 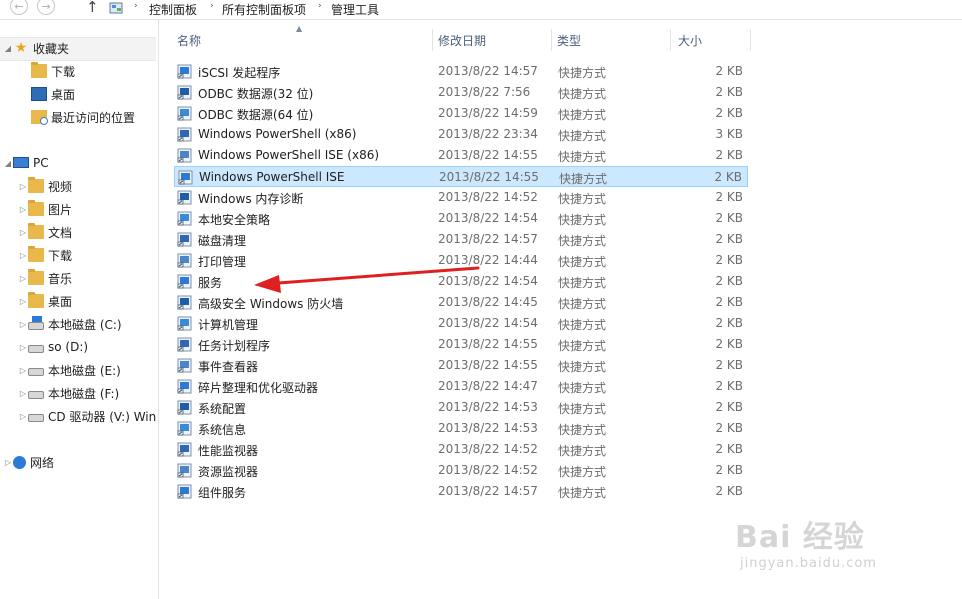 What do you see at coordinates (808, 563) in the screenshot?
I see `watermark-url: jingyan.baidu.com` at bounding box center [808, 563].